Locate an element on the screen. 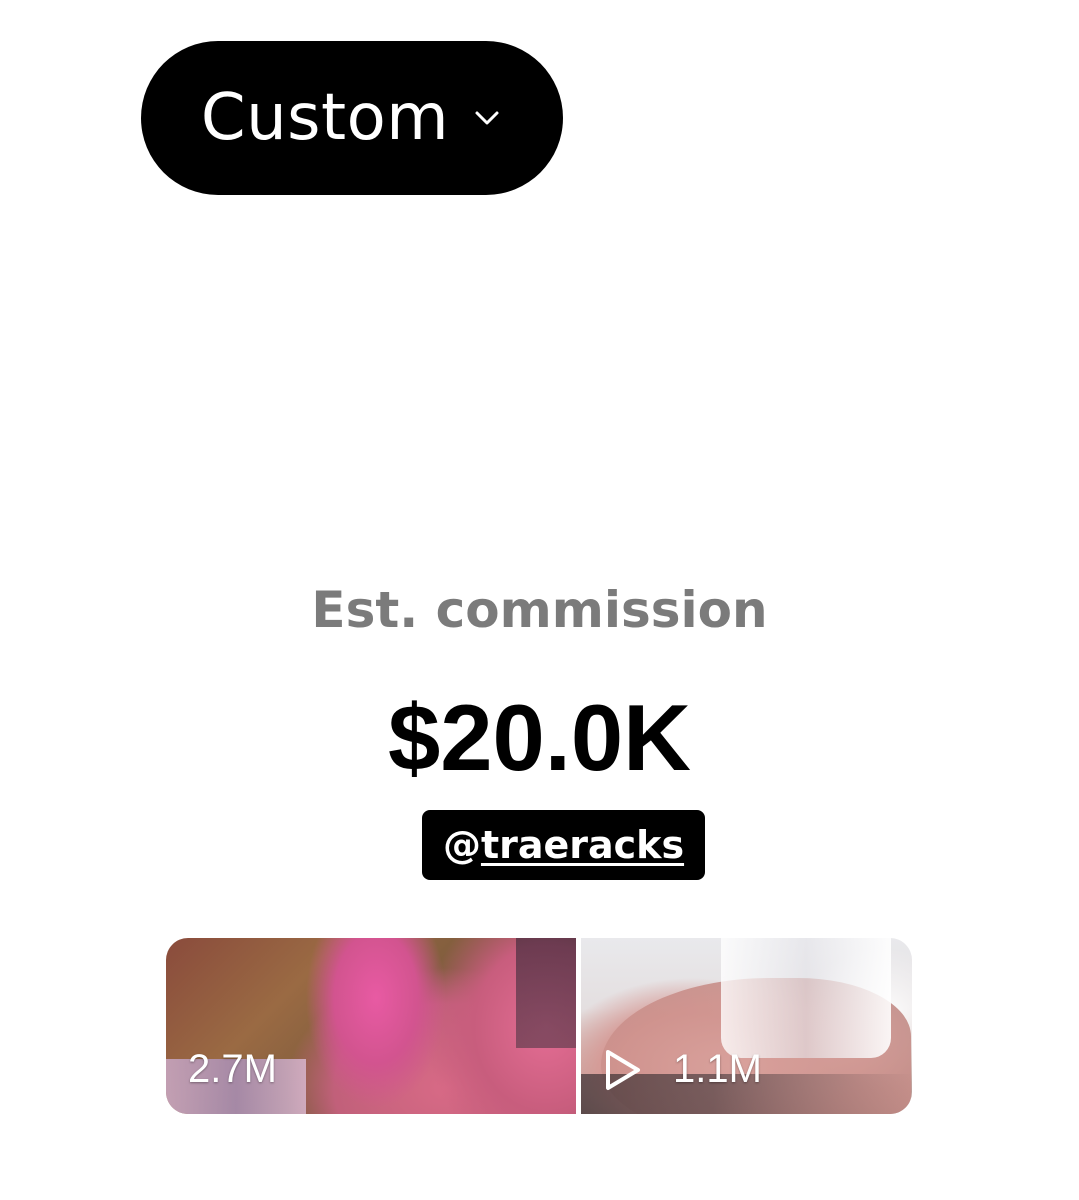 This screenshot has height=1200, width=1079. chevron-down-icon is located at coordinates (487, 118).